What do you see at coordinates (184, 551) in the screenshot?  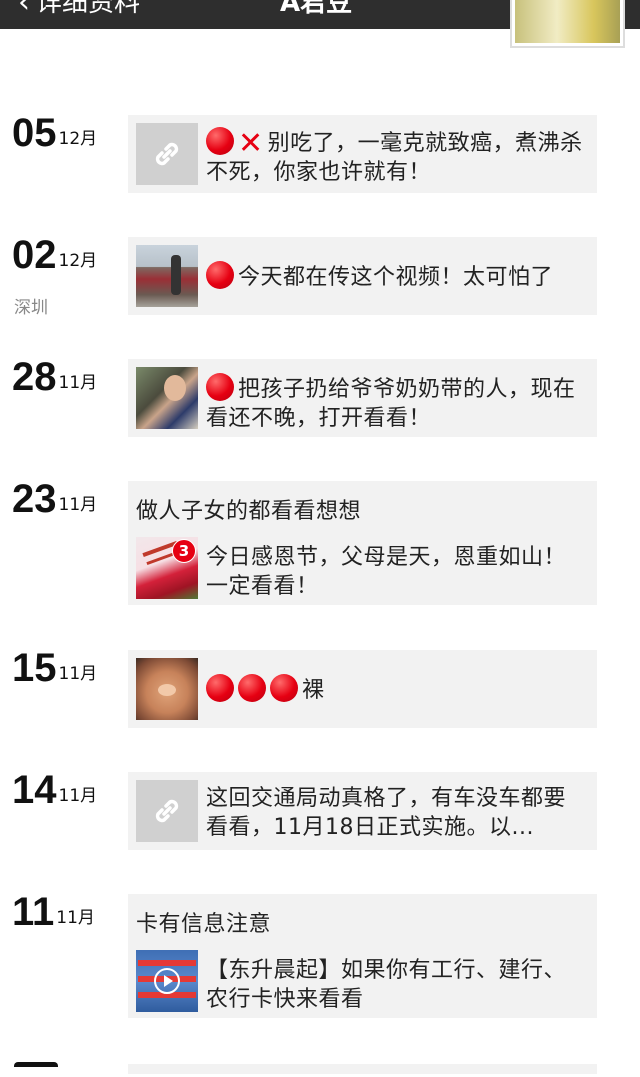 I see `badge-count: 3` at bounding box center [184, 551].